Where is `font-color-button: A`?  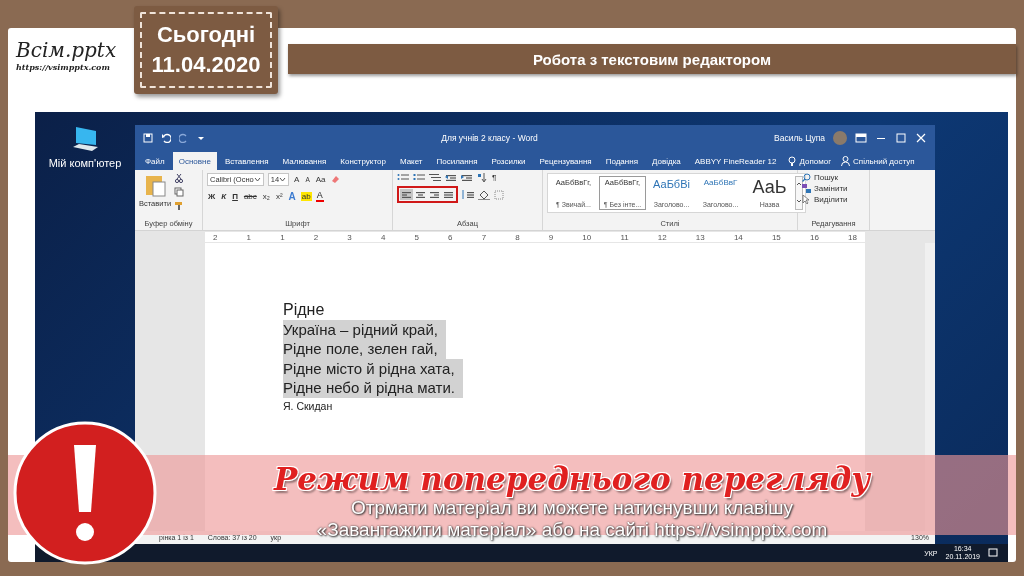 font-color-button: A is located at coordinates (319, 196).